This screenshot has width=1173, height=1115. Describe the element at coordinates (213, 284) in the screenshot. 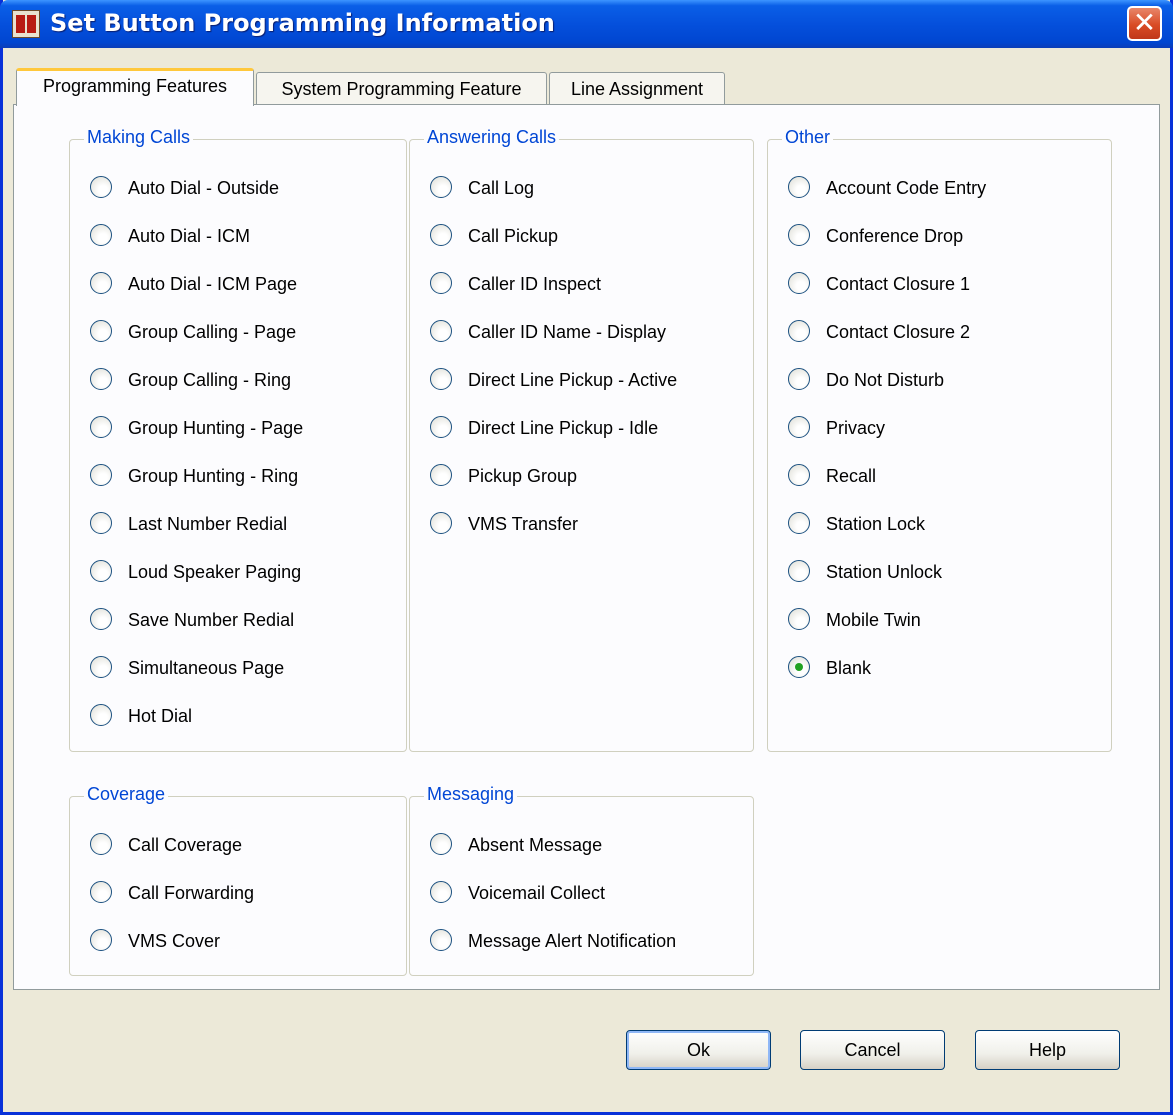

I see `radio-label: Auto Dial - ICM Page` at that location.